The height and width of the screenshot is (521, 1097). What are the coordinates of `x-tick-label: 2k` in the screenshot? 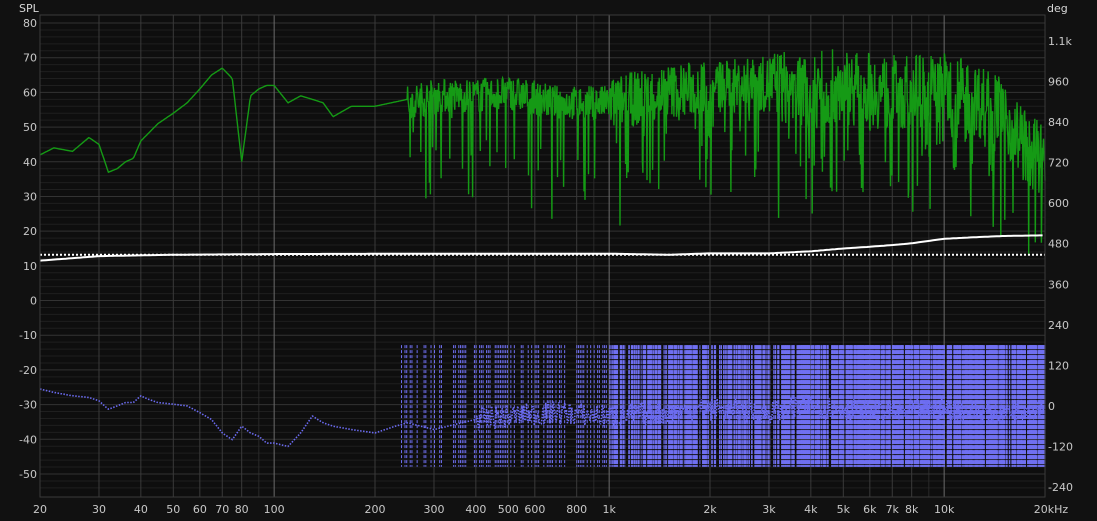 It's located at (710, 509).